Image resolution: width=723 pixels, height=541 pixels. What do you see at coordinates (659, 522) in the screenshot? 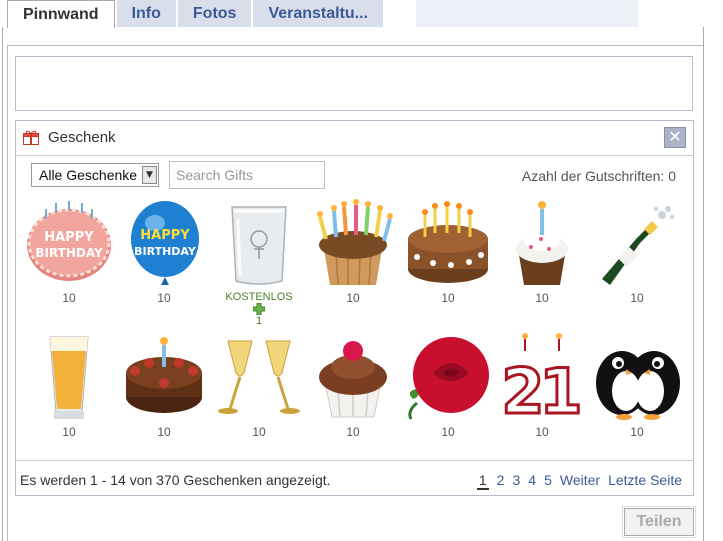
I see `share-button: Teilen` at bounding box center [659, 522].